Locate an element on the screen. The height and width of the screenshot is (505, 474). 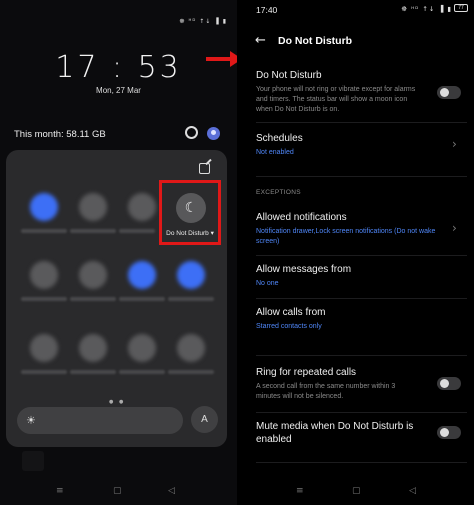
data-usage-label: This month: 58.11 GB is located at coordinates (60, 134).